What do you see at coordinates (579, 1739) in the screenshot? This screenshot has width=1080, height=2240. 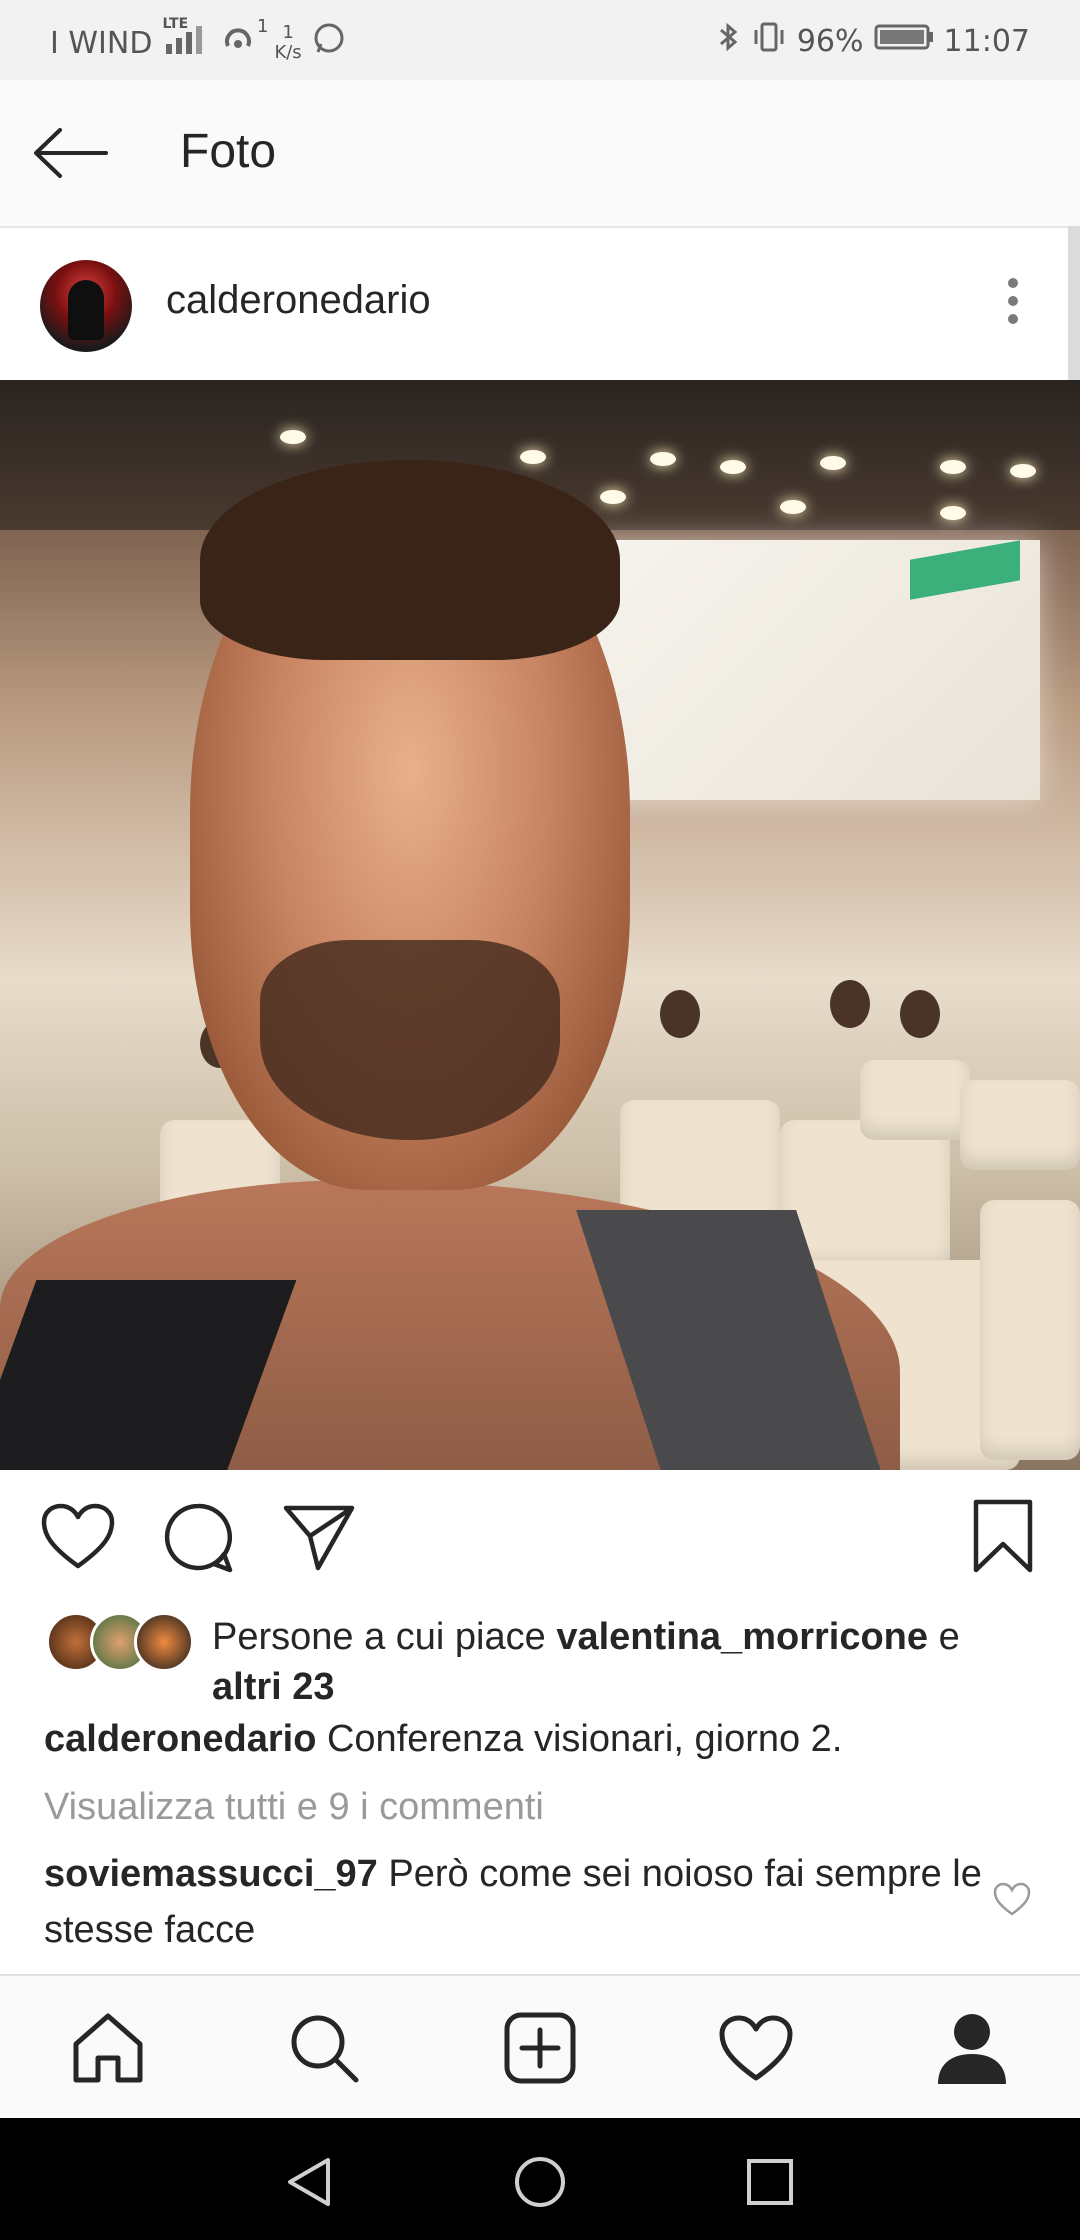 I see `caption-text: Conferenza visionari, giorno 2.` at bounding box center [579, 1739].